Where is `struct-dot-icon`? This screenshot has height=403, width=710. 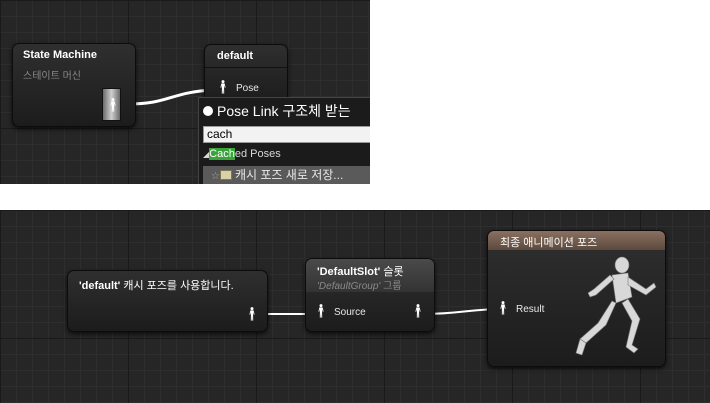
struct-dot-icon is located at coordinates (208, 111).